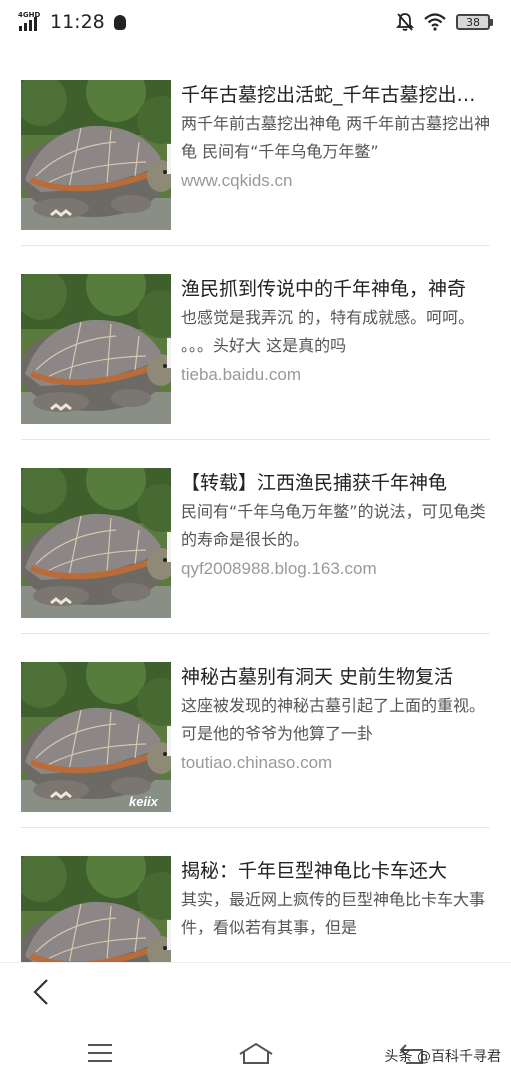 The image size is (511, 1080). I want to click on result-url: qyf2008988.blog.163.com, so click(279, 568).